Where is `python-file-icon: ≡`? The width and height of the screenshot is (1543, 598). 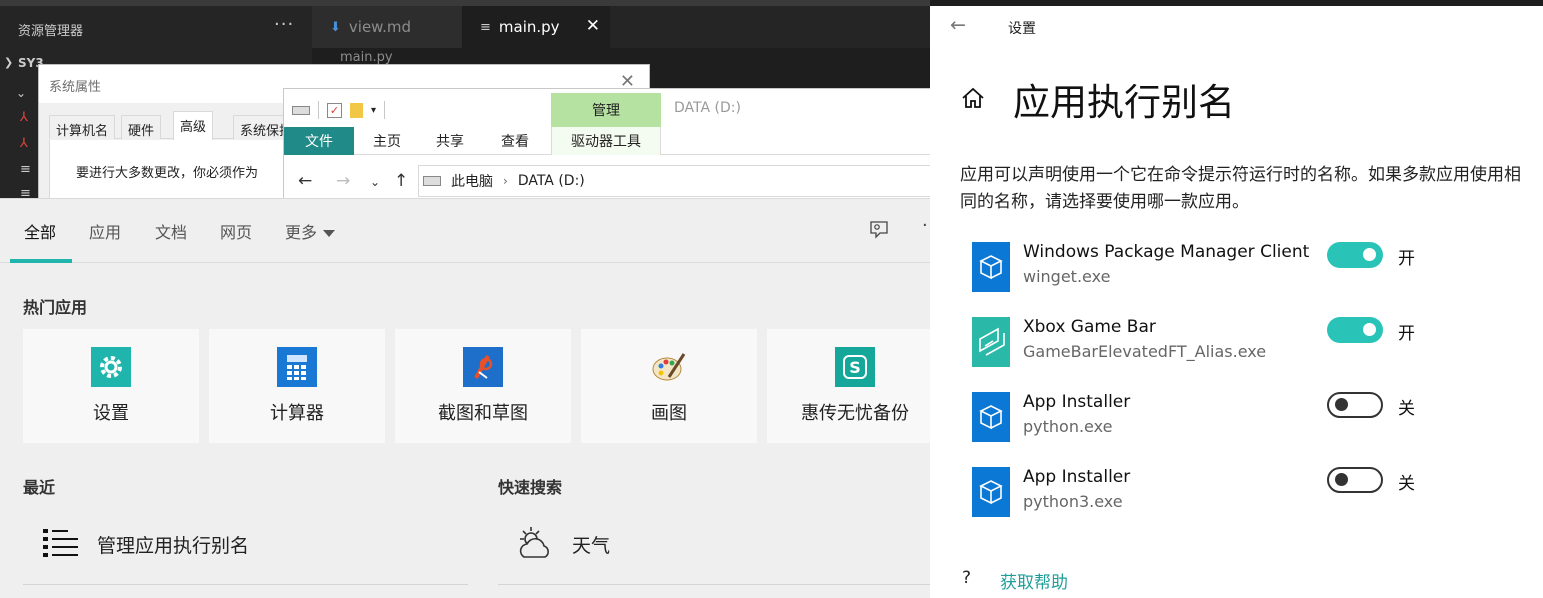 python-file-icon: ≡ is located at coordinates (485, 27).